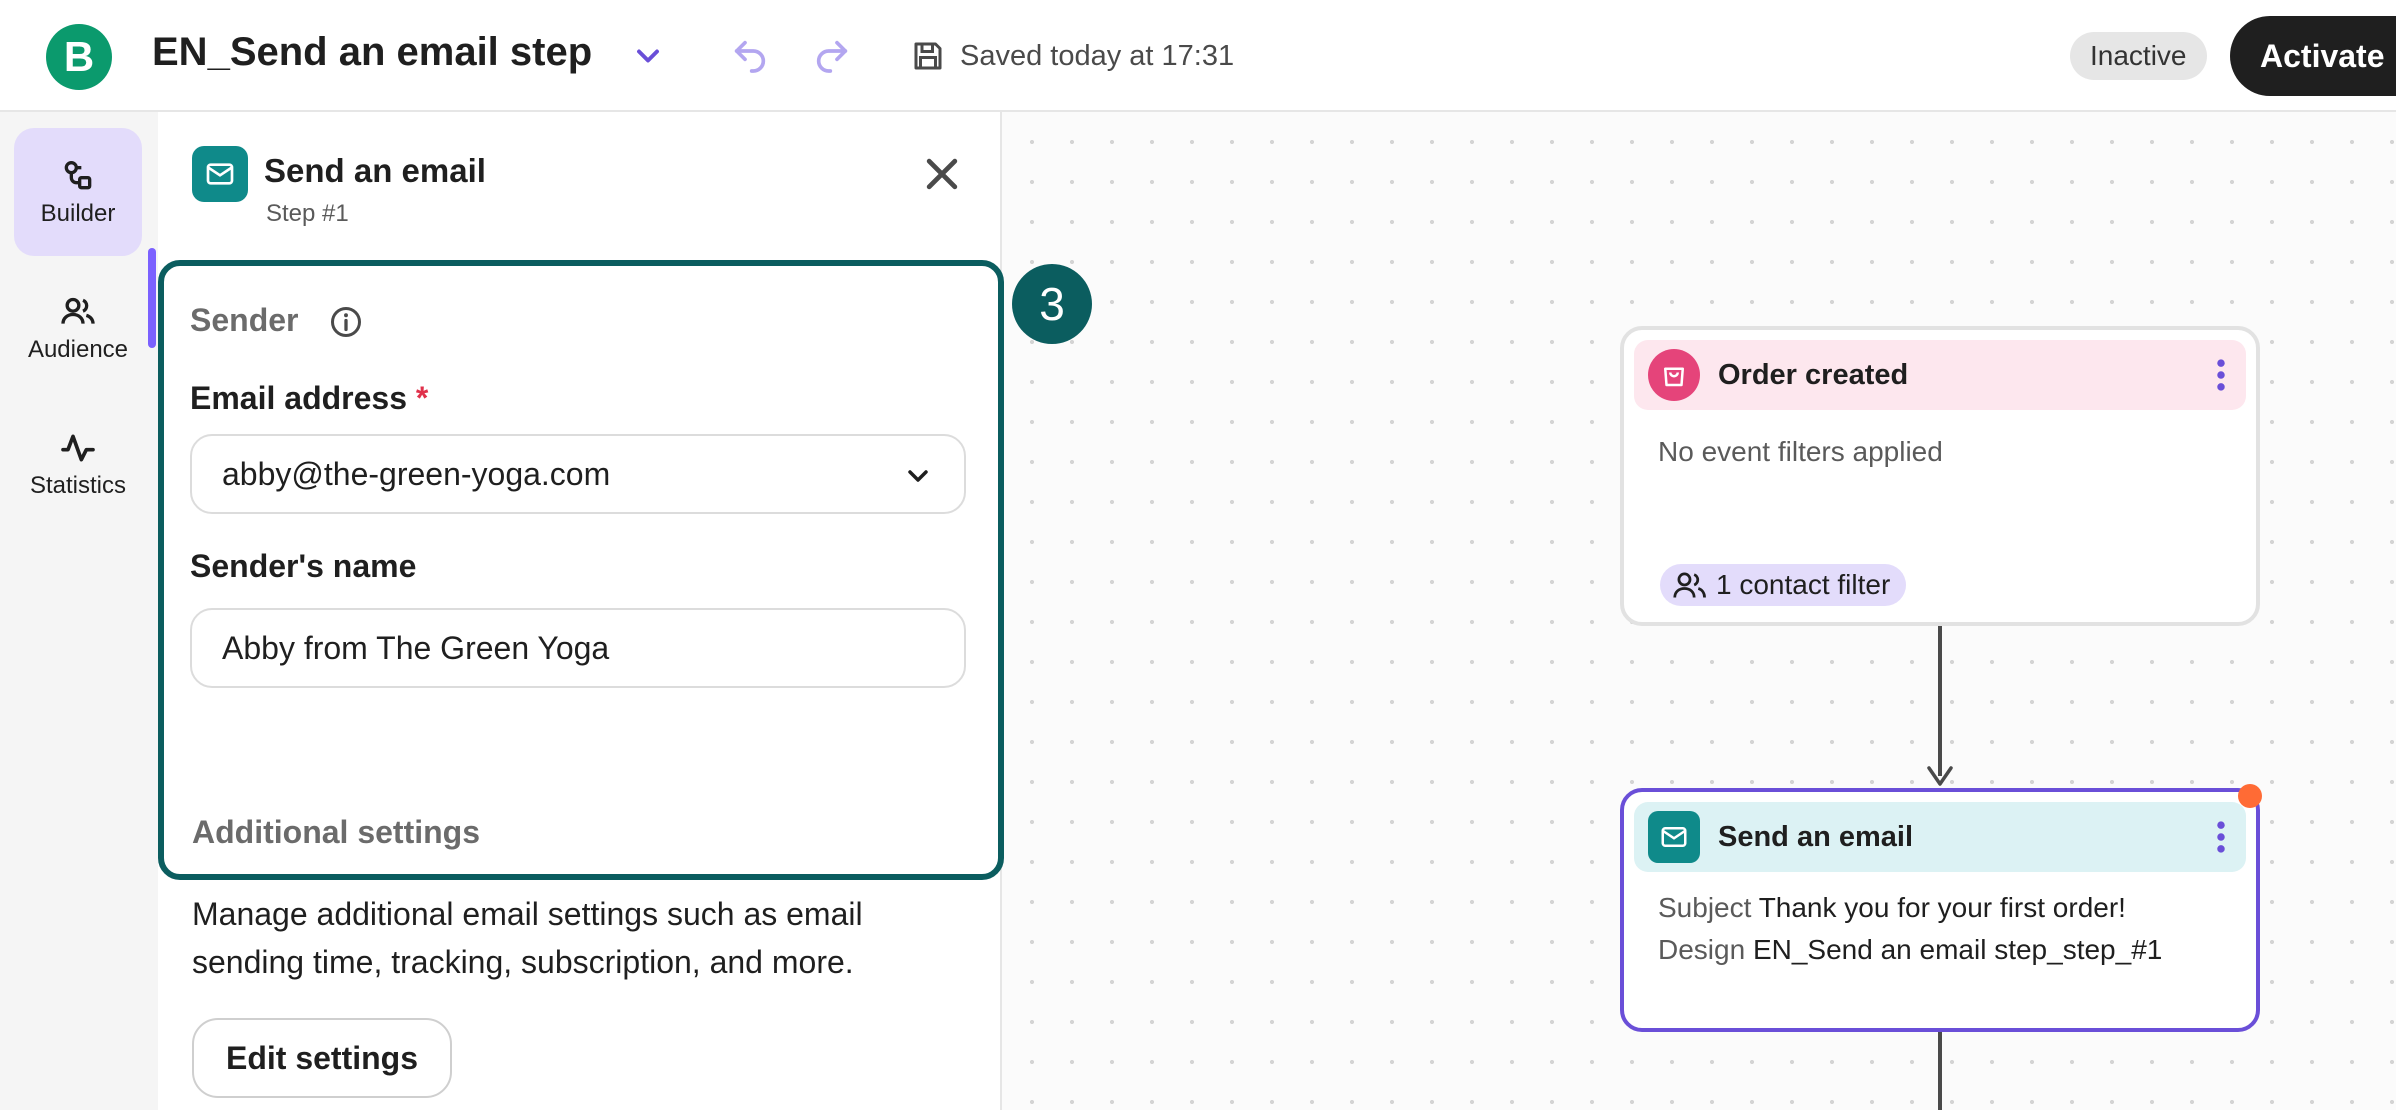 This screenshot has width=2396, height=1110. Describe the element at coordinates (78, 192) in the screenshot. I see `nav-item-builder: Builder` at that location.